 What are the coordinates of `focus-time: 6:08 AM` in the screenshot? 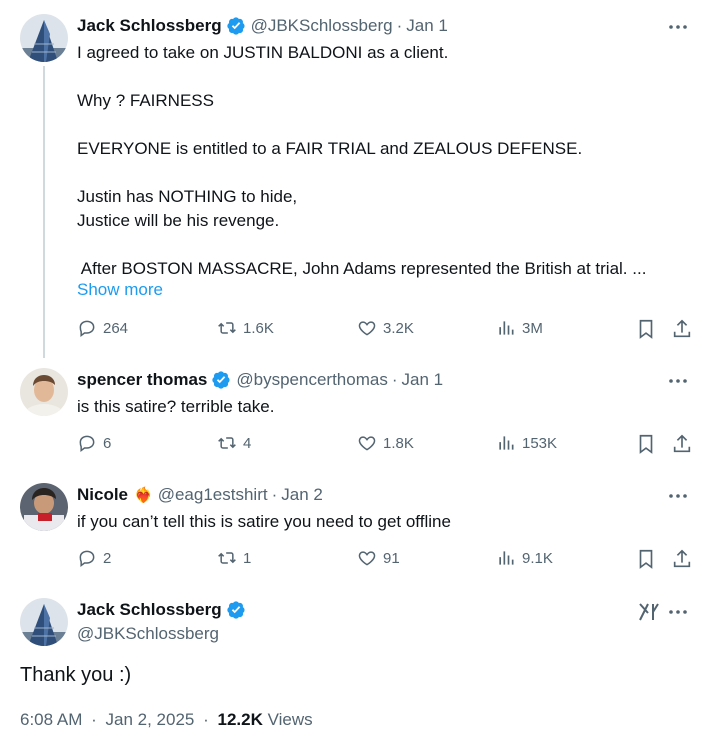 It's located at (51, 719).